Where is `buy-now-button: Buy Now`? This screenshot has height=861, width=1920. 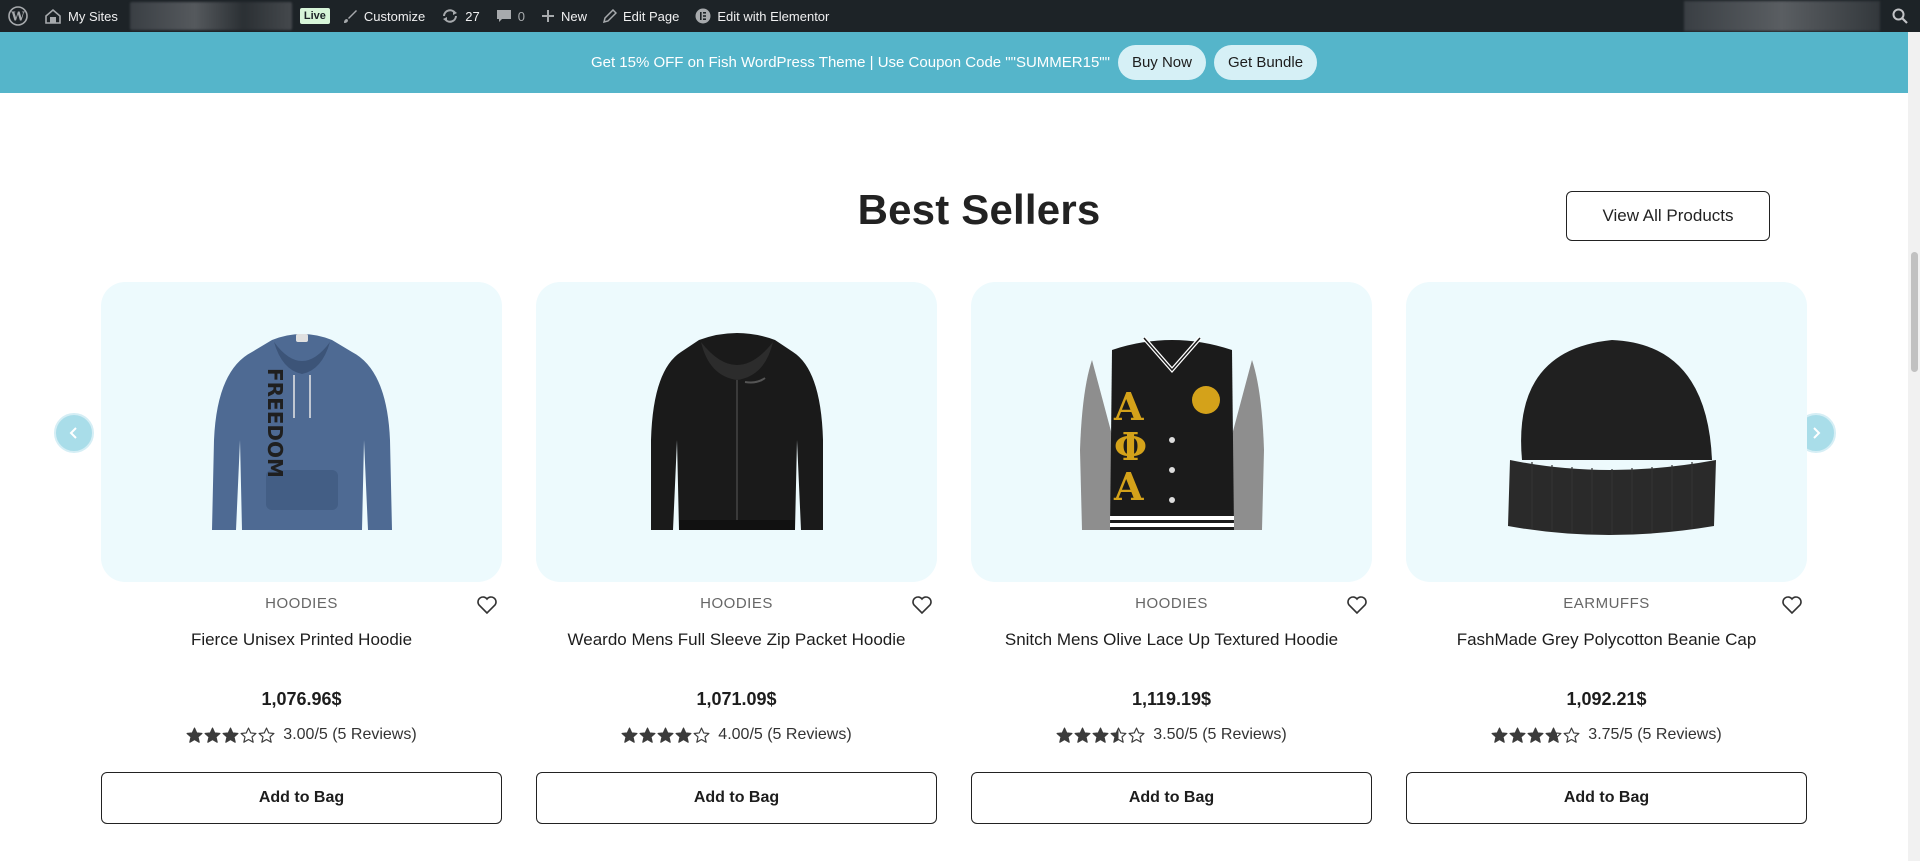
buy-now-button: Buy Now is located at coordinates (1161, 62).